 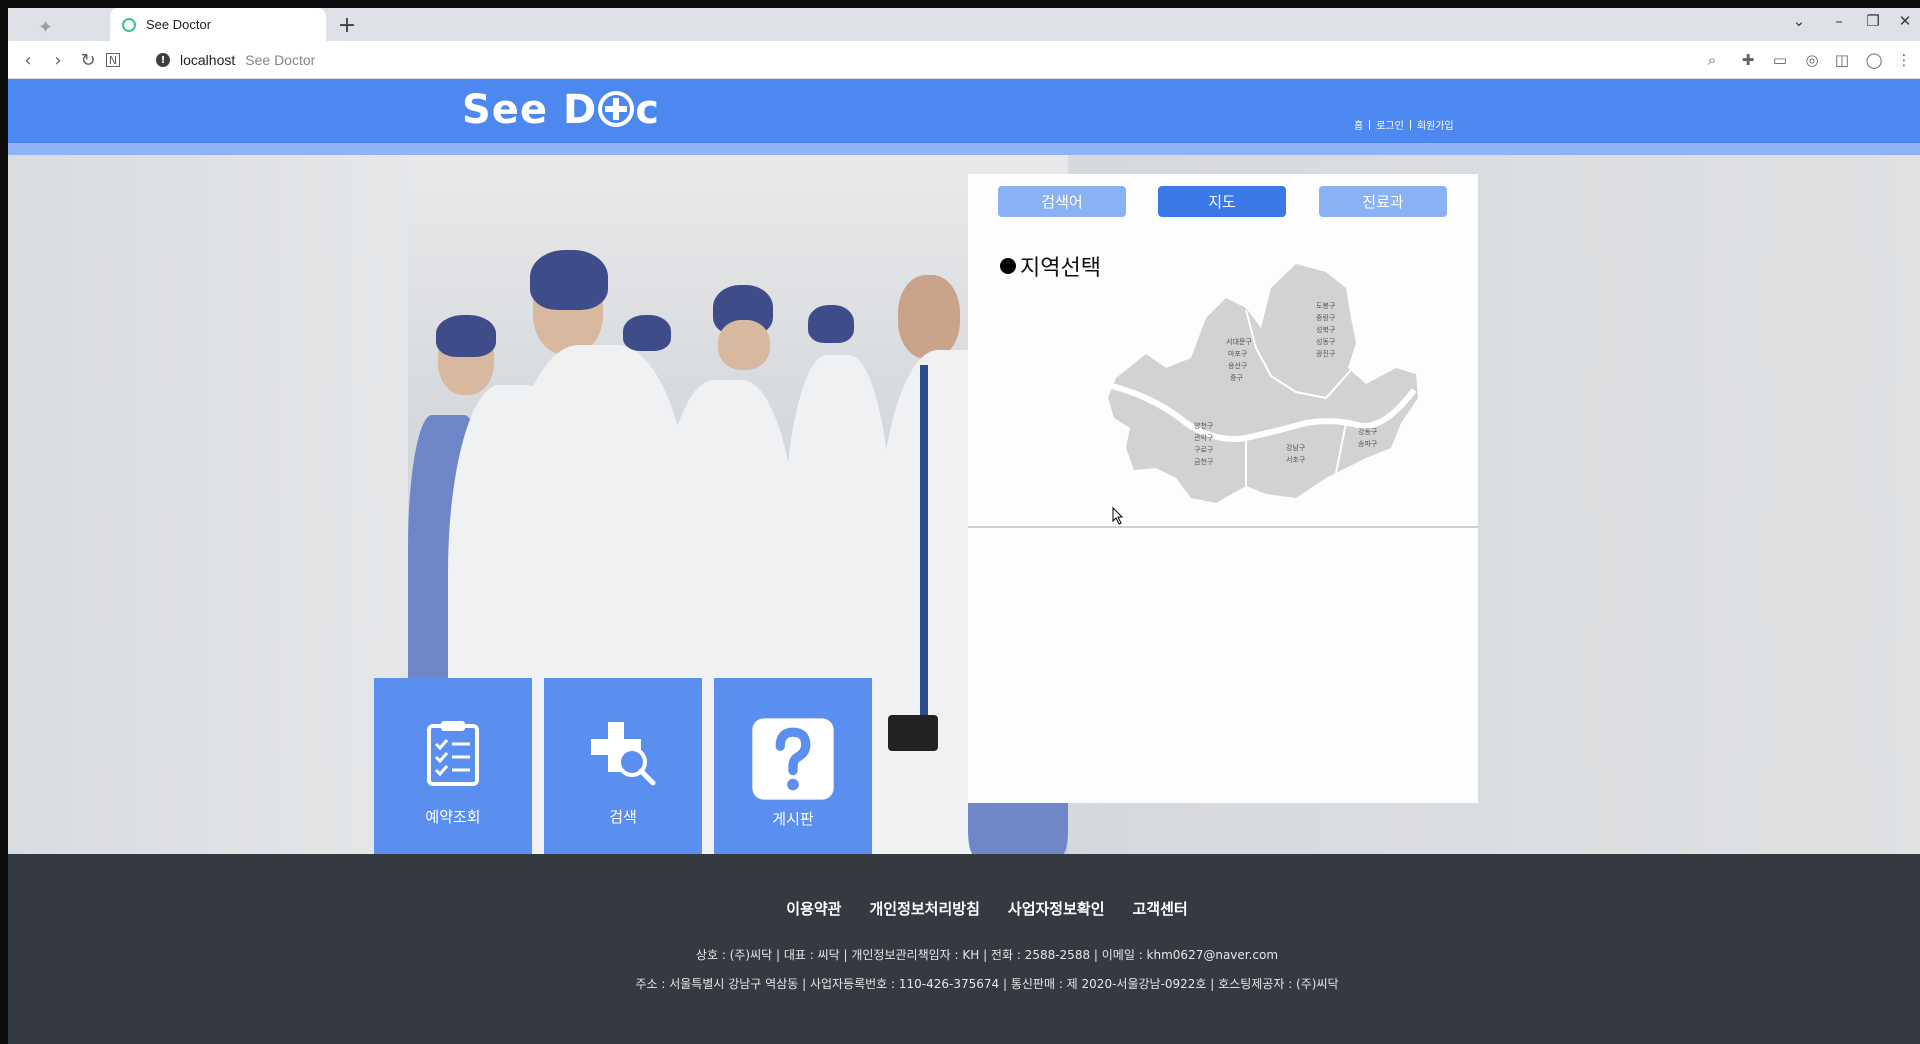 What do you see at coordinates (964, 24) in the screenshot?
I see `tab-strip: ✦ See Doctor + ⌄ – ❐ ✕` at bounding box center [964, 24].